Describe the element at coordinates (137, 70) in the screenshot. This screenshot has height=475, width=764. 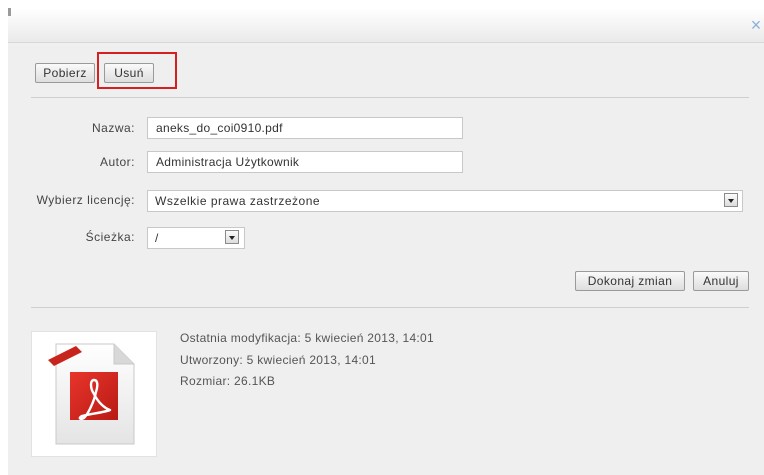
I see `delete-button-highlight` at that location.